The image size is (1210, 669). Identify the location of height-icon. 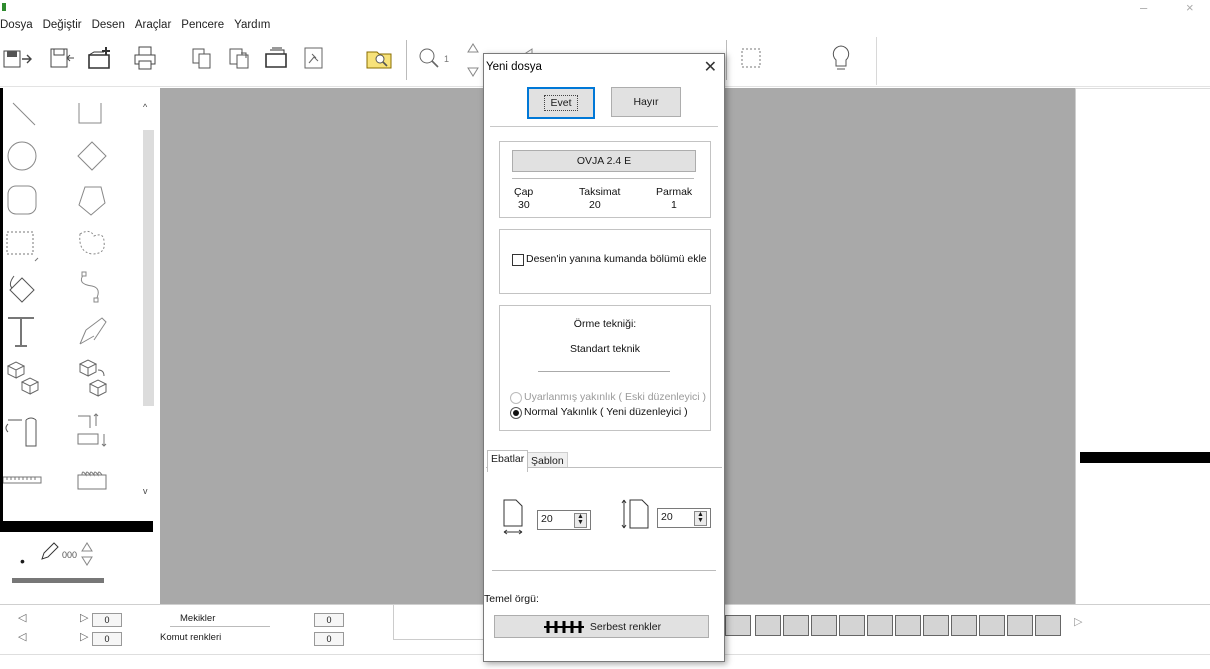
(635, 514).